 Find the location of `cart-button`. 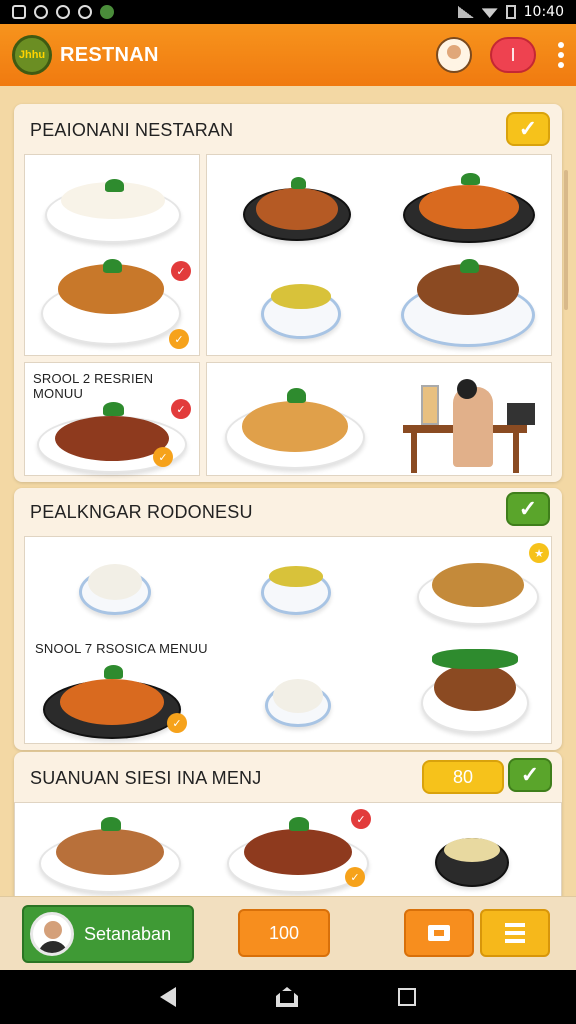

cart-button is located at coordinates (439, 933).